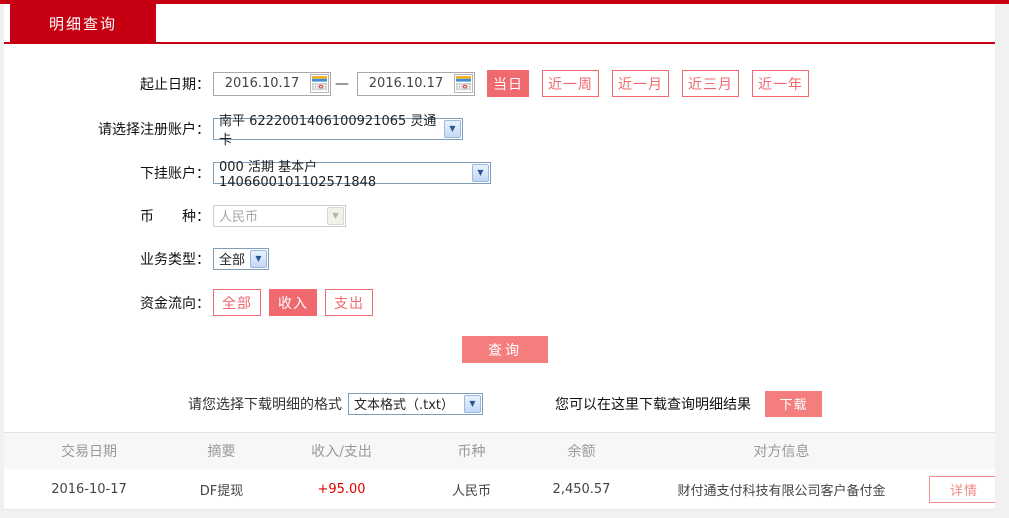  Describe the element at coordinates (504, 2) in the screenshot. I see `top-accent-bar` at that location.